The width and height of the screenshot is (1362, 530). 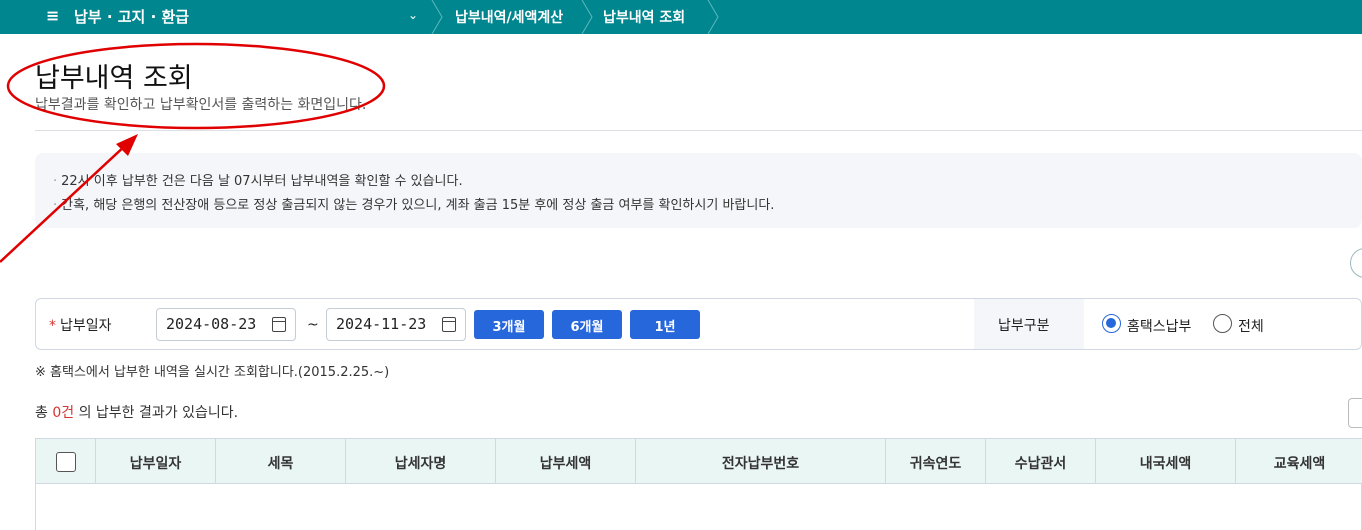 What do you see at coordinates (52, 15) in the screenshot?
I see `menu-icon: ≡` at bounding box center [52, 15].